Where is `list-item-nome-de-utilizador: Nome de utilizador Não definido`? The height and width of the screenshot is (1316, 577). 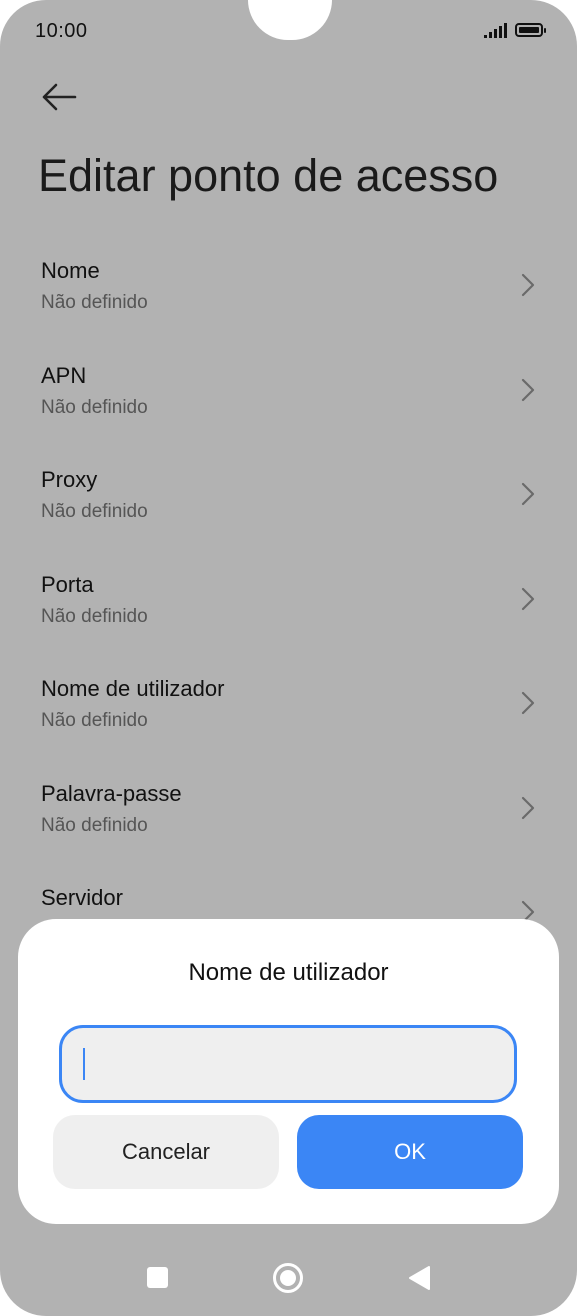 list-item-nome-de-utilizador: Nome de utilizador Não definido is located at coordinates (288, 722).